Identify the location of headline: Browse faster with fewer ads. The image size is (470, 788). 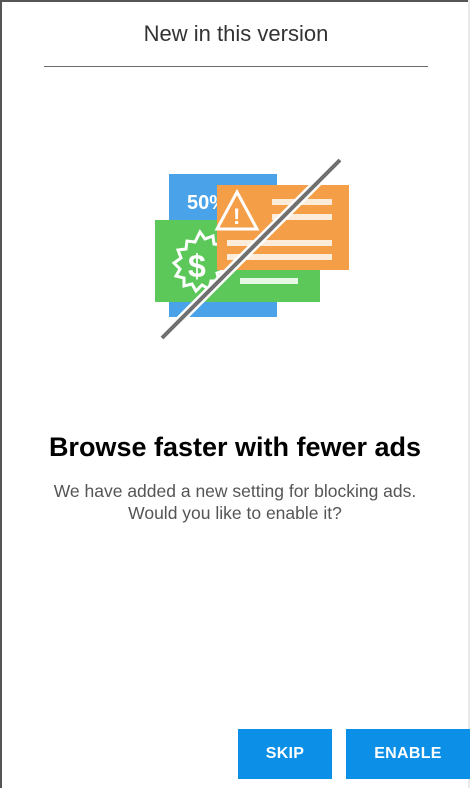
(235, 447).